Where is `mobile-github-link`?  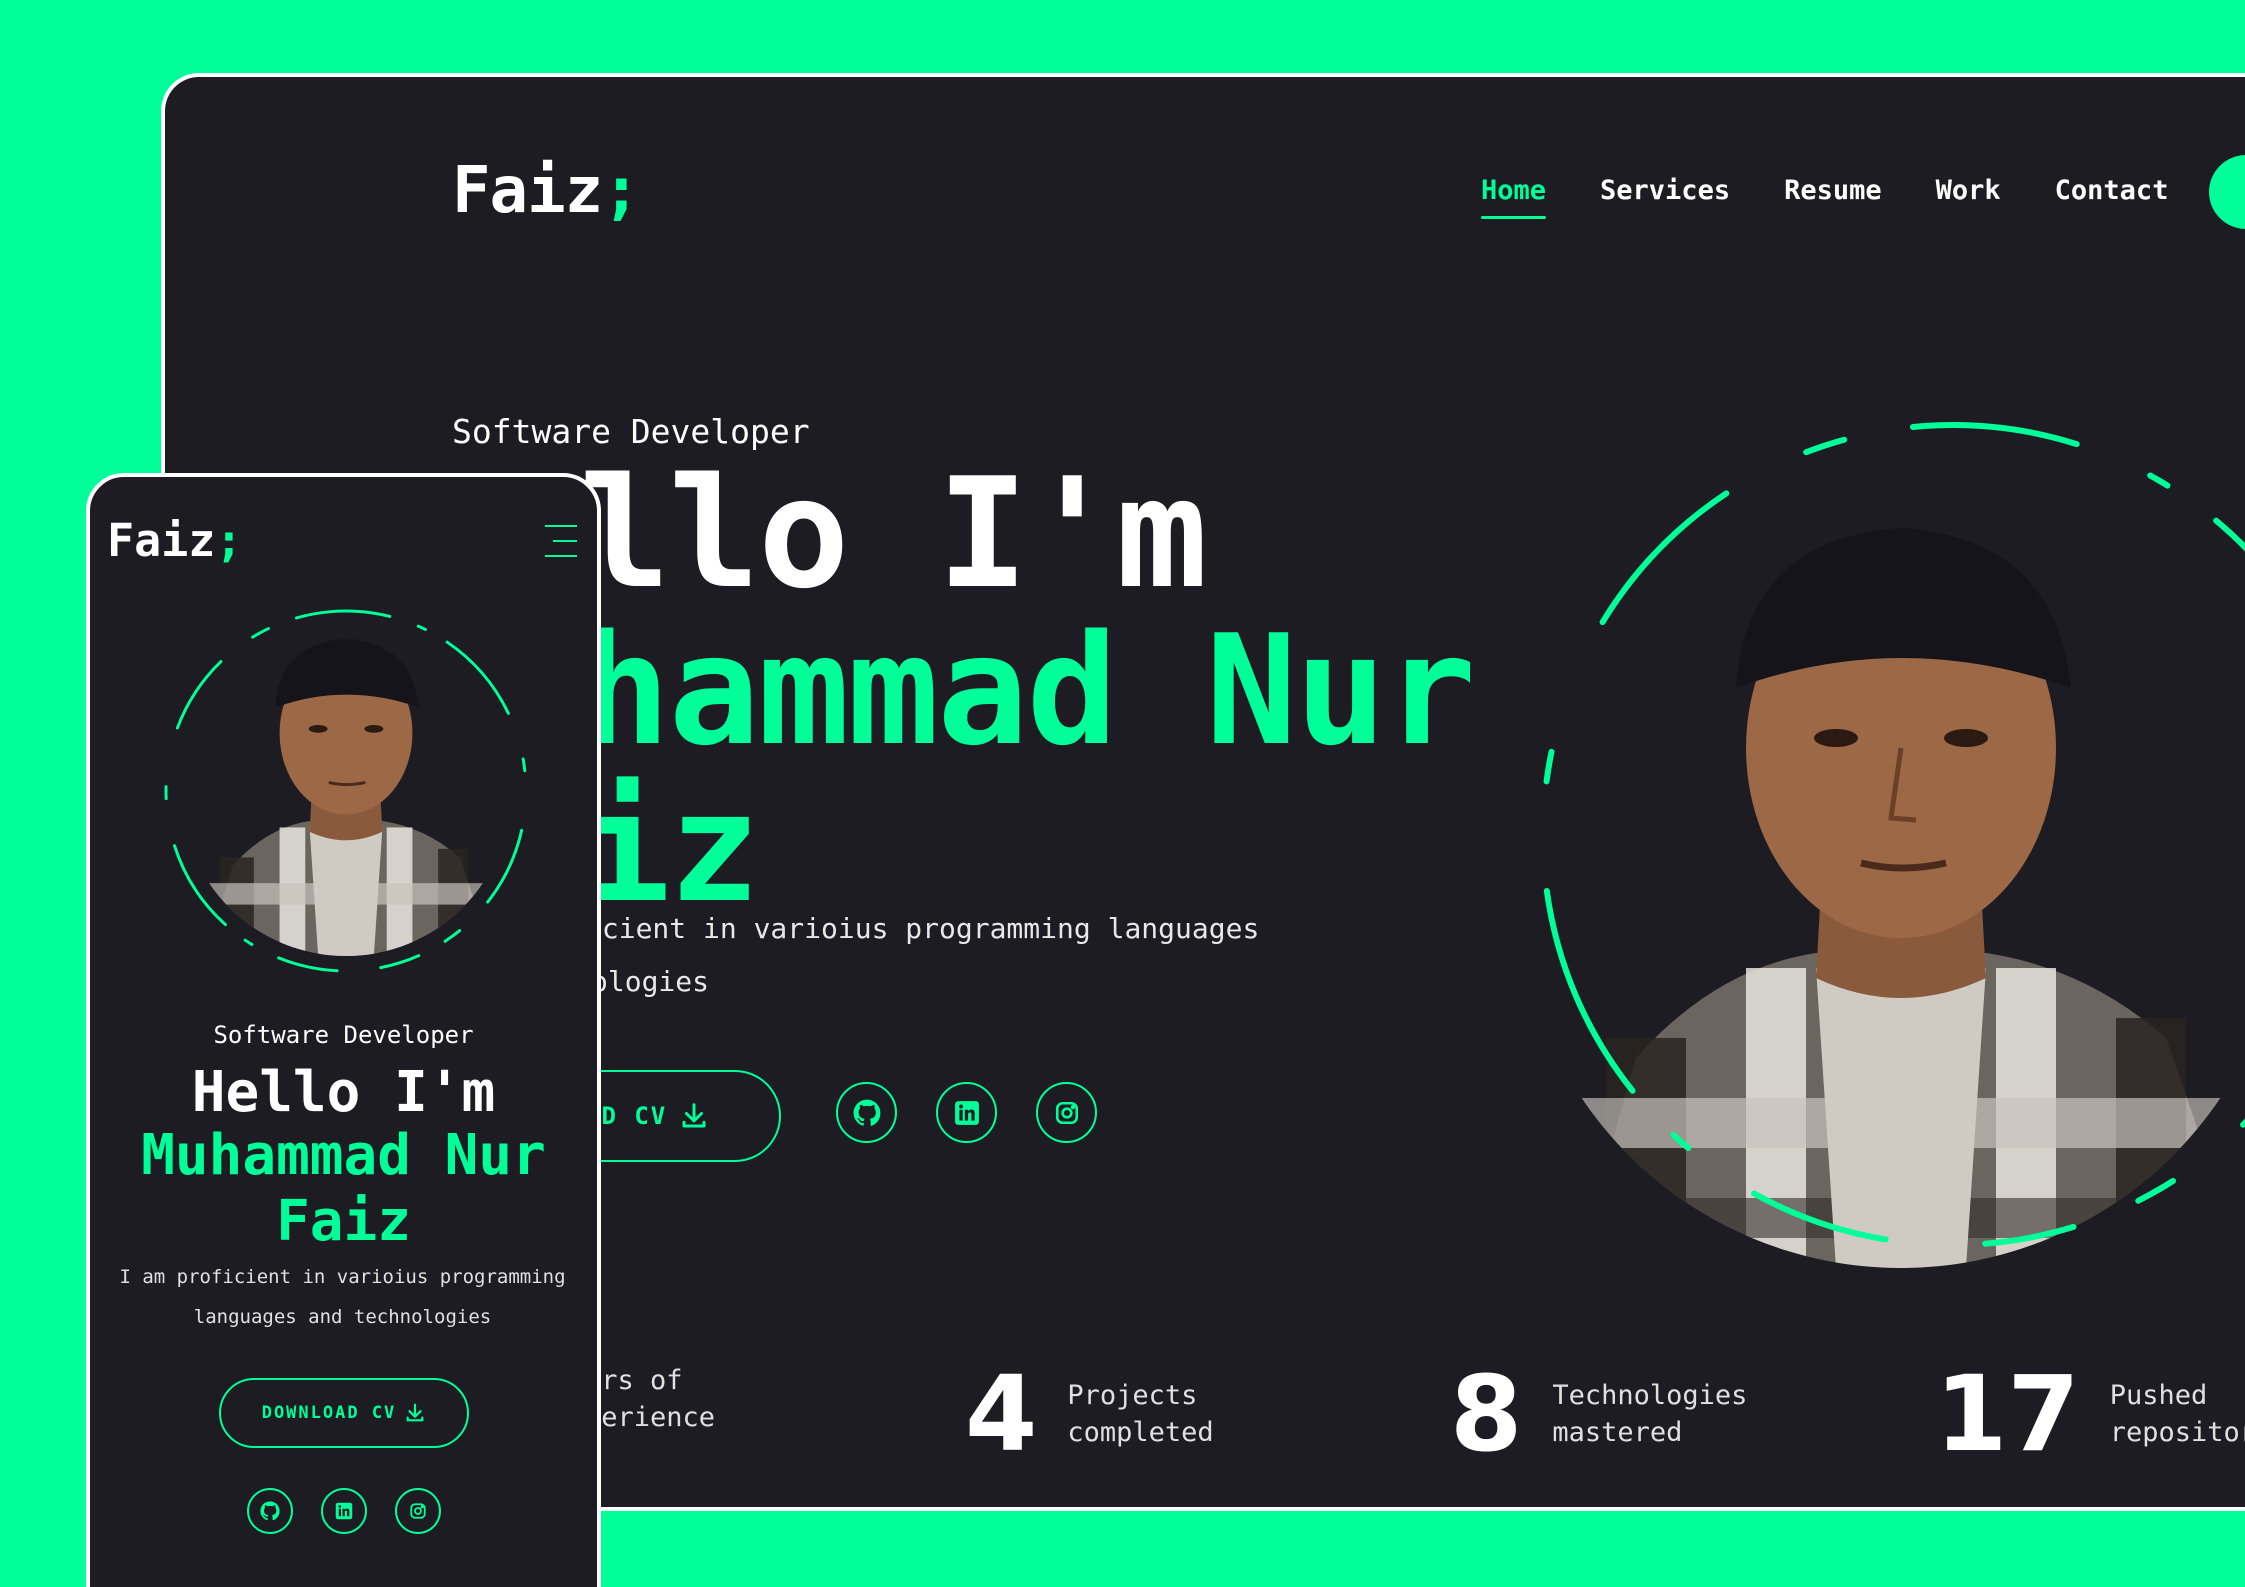 mobile-github-link is located at coordinates (270, 1511).